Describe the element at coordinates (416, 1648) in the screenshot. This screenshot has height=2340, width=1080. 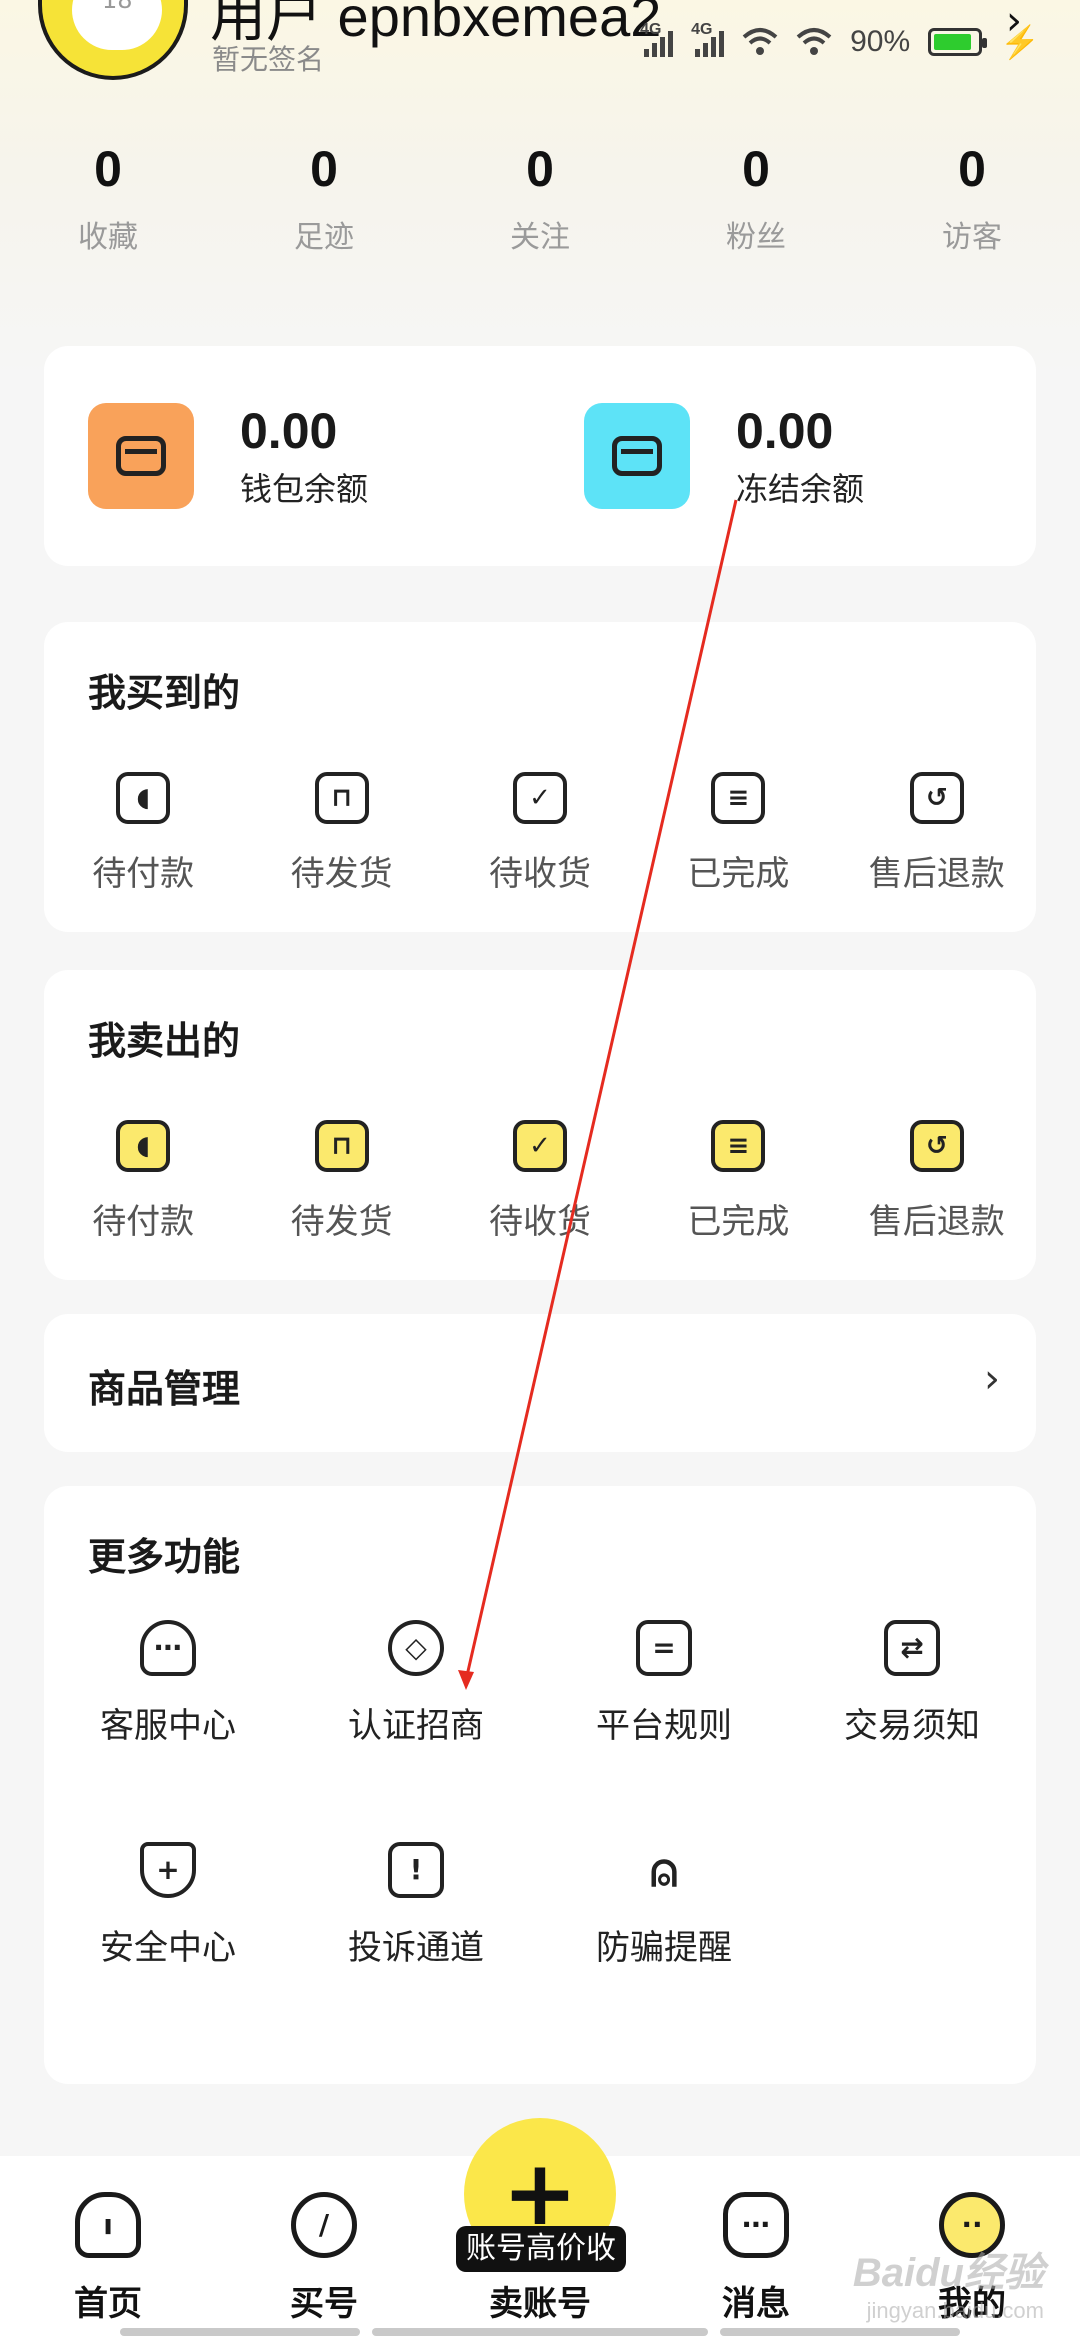
I see `diamond-icon: ◇` at that location.